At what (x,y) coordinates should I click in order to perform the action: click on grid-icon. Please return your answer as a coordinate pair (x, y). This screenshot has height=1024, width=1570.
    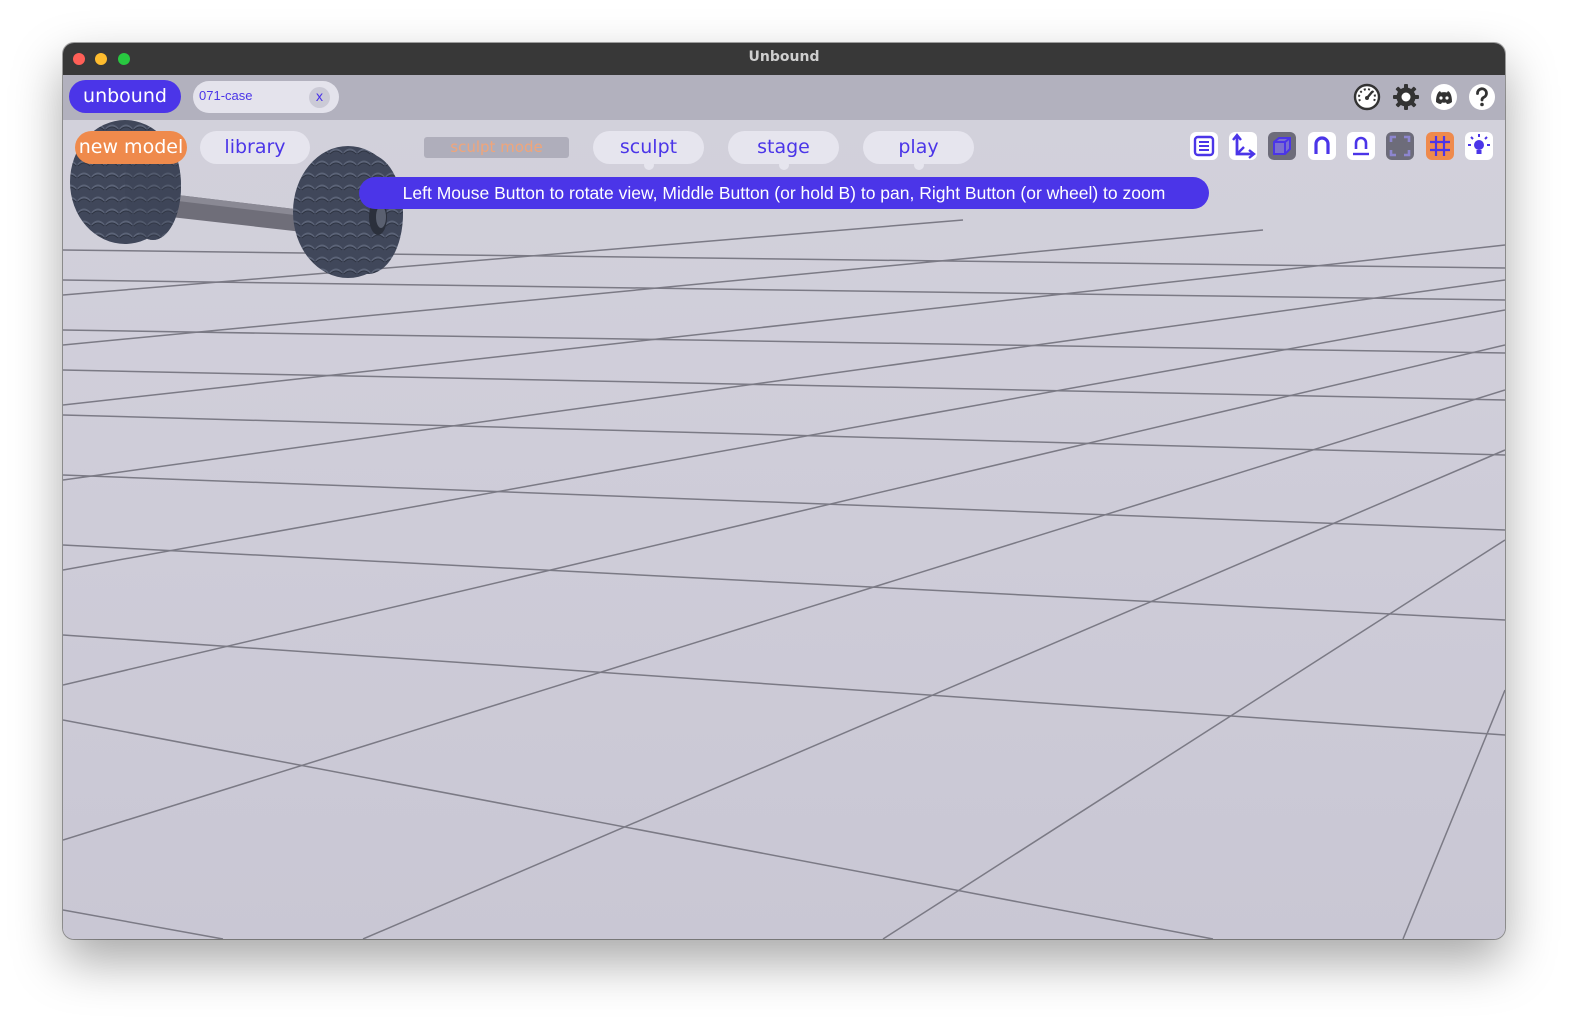
    Looking at the image, I should click on (1440, 146).